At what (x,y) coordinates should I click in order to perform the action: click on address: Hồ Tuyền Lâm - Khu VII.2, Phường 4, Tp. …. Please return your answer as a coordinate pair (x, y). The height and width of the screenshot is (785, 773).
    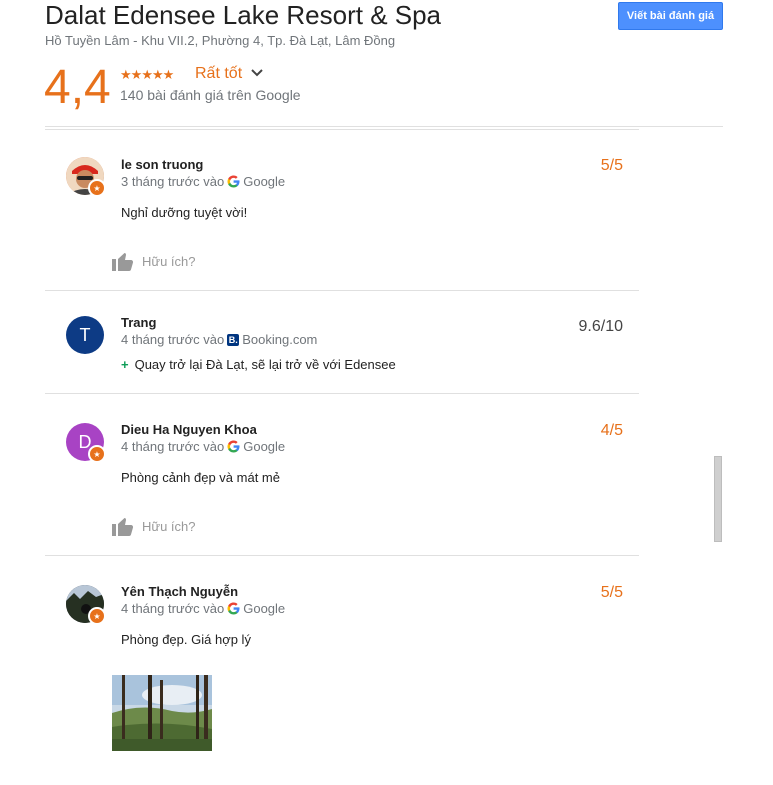
    Looking at the image, I should click on (220, 40).